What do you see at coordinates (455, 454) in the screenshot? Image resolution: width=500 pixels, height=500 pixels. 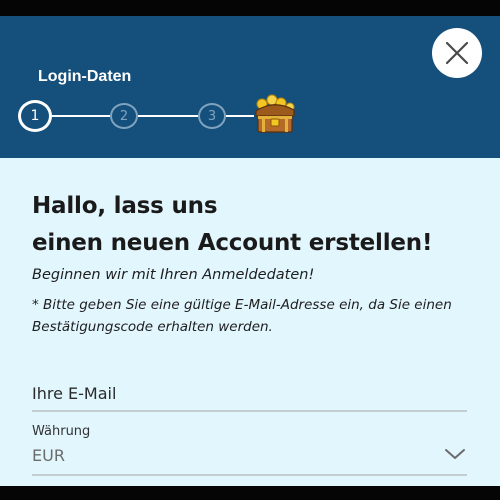 I see `chevron-down-icon` at bounding box center [455, 454].